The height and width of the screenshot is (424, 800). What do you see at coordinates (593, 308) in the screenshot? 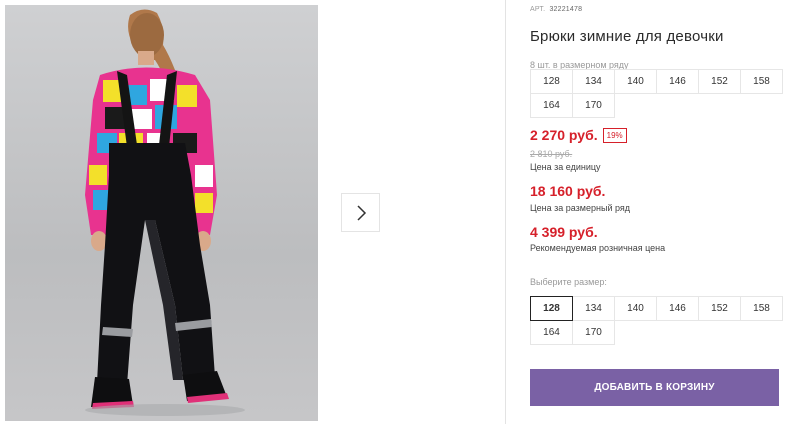
I see `size-option-134: 134` at bounding box center [593, 308].